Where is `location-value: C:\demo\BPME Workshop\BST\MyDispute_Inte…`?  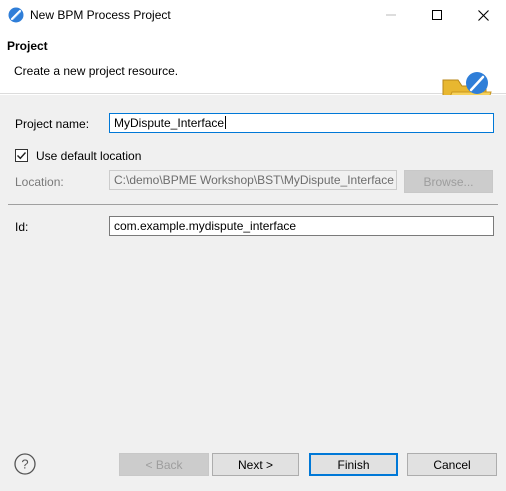 location-value: C:\demo\BPME Workshop\BST\MyDispute_Inte… is located at coordinates (254, 180).